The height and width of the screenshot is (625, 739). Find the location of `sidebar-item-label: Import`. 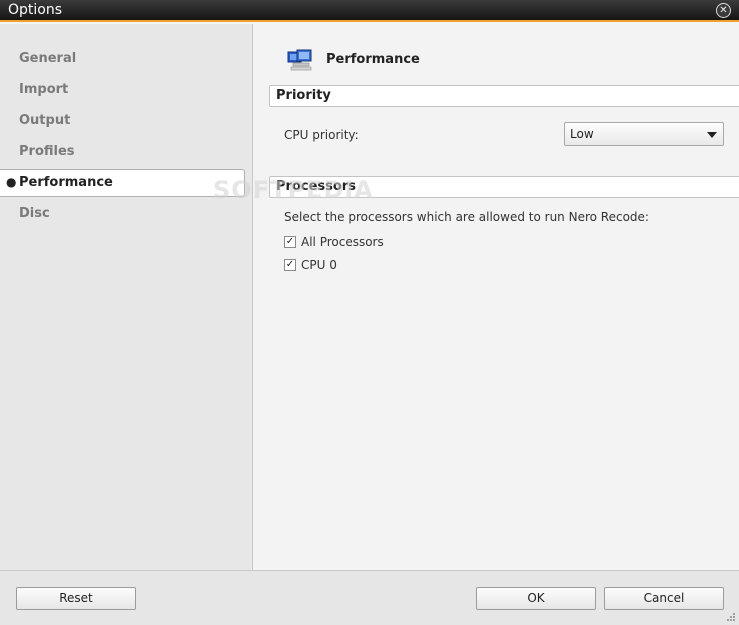

sidebar-item-label: Import is located at coordinates (44, 89).